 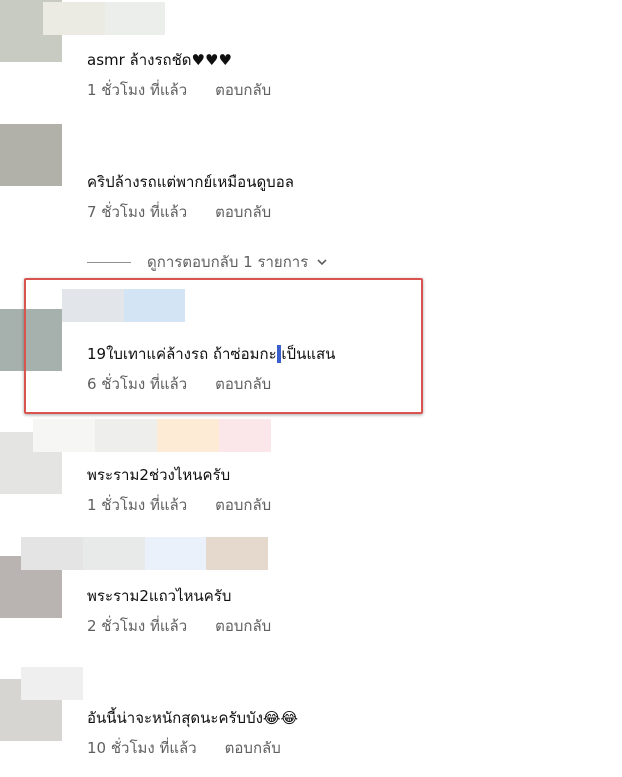 What do you see at coordinates (137, 212) in the screenshot?
I see `timestamp: 7 ชั่วโมง ที่แล้ว` at bounding box center [137, 212].